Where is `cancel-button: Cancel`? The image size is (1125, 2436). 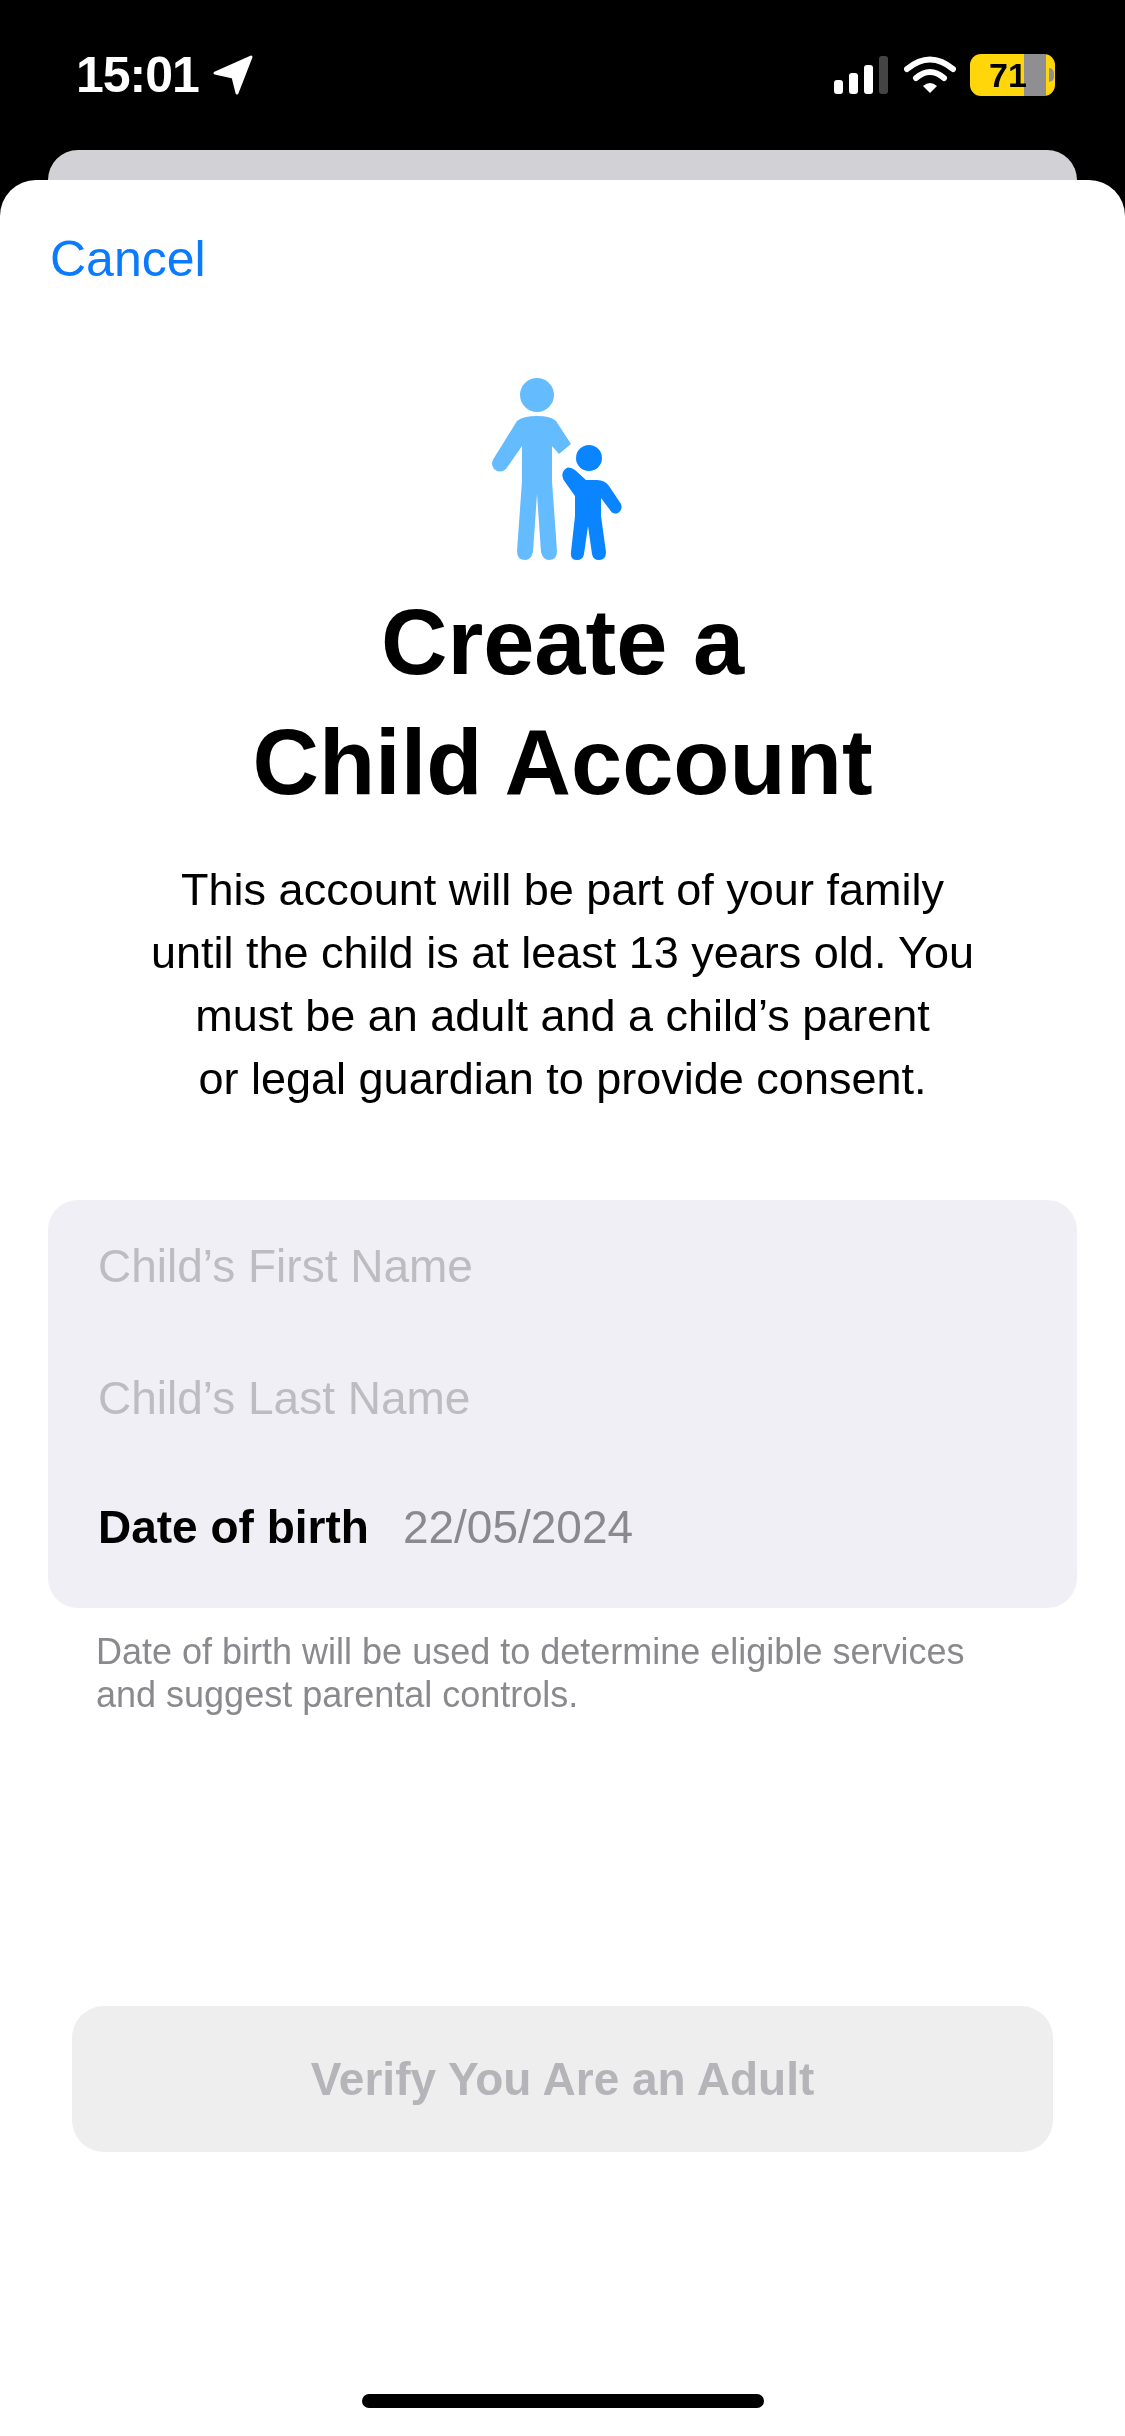
cancel-button: Cancel is located at coordinates (128, 259).